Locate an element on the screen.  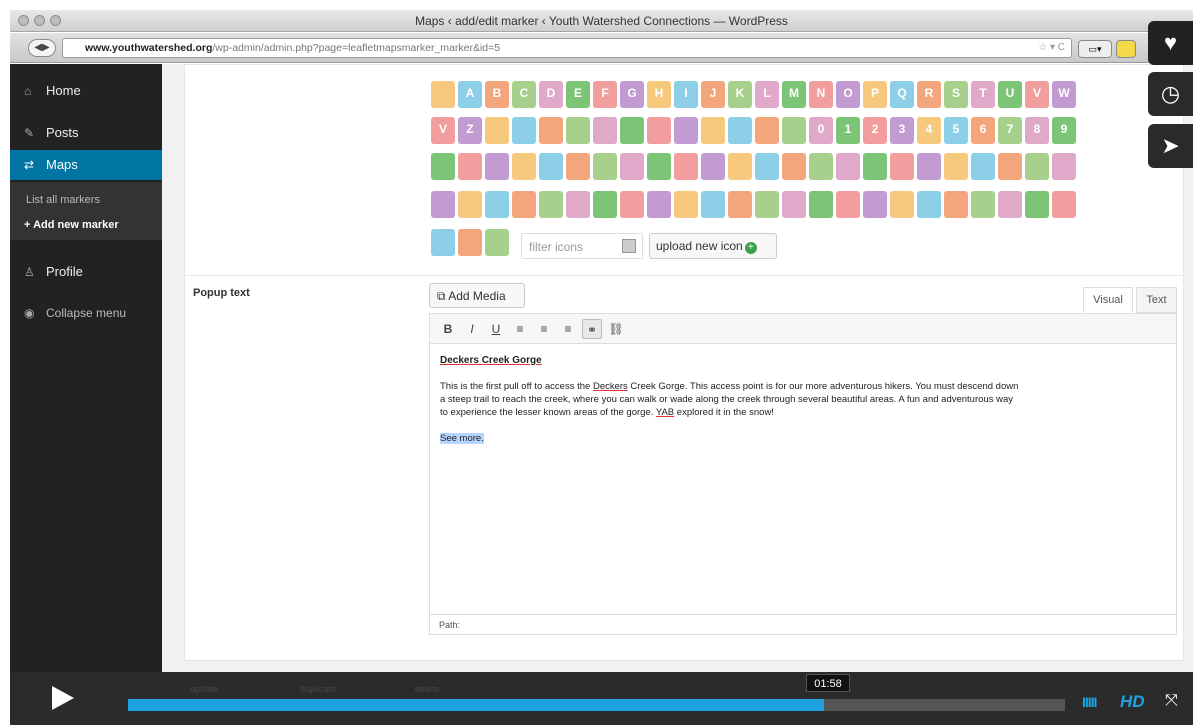
volume-icon: IIIII is located at coordinates (1089, 702).